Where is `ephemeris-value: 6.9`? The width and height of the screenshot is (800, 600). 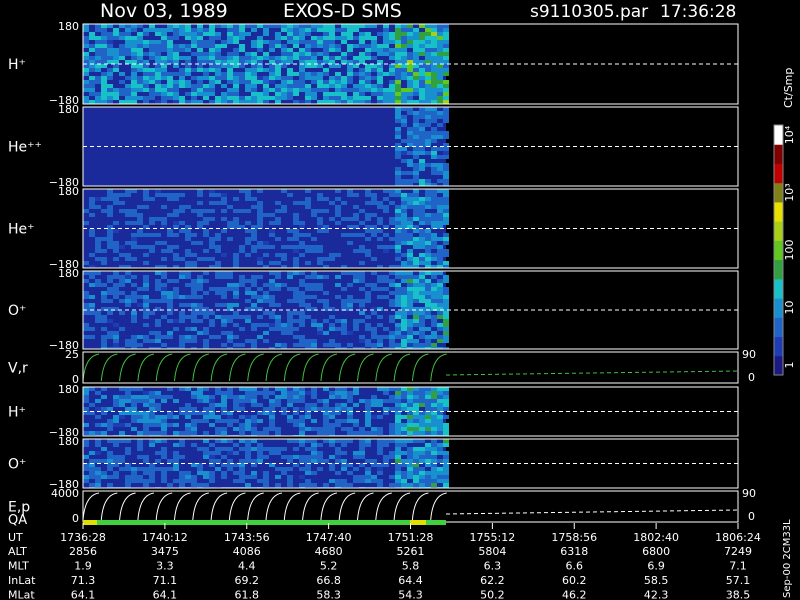 ephemeris-value: 6.9 is located at coordinates (656, 566).